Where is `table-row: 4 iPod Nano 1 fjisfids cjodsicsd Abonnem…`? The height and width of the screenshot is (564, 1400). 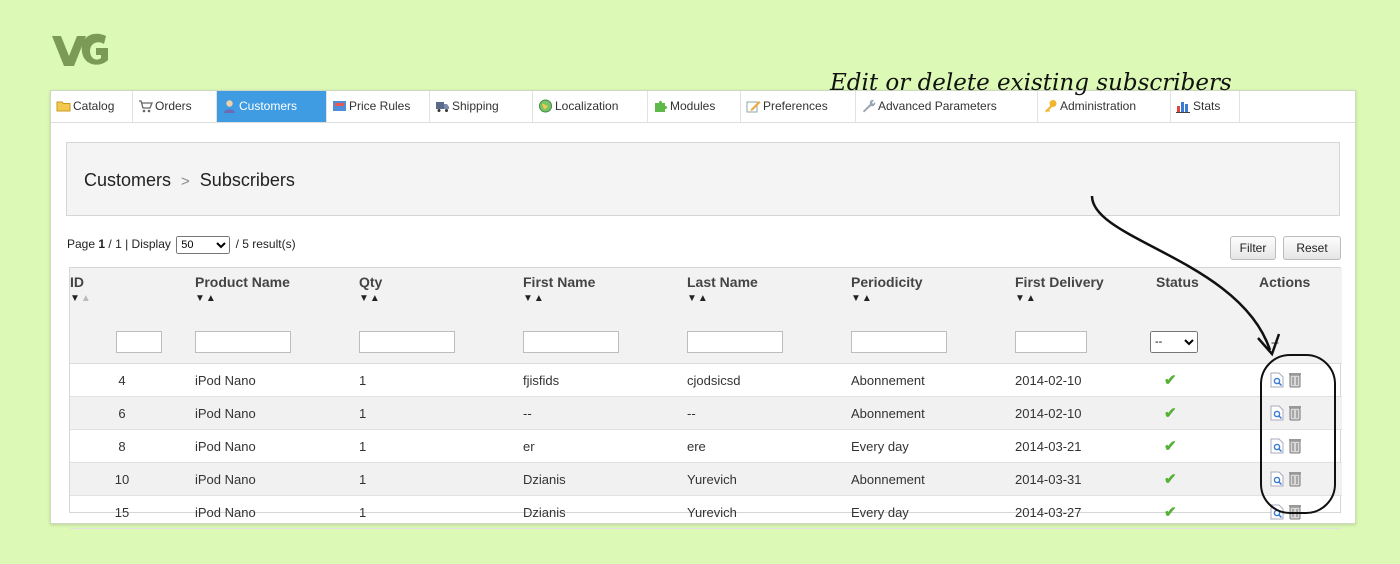 table-row: 4 iPod Nano 1 fjisfids cjodsicsd Abonnem… is located at coordinates (706, 380).